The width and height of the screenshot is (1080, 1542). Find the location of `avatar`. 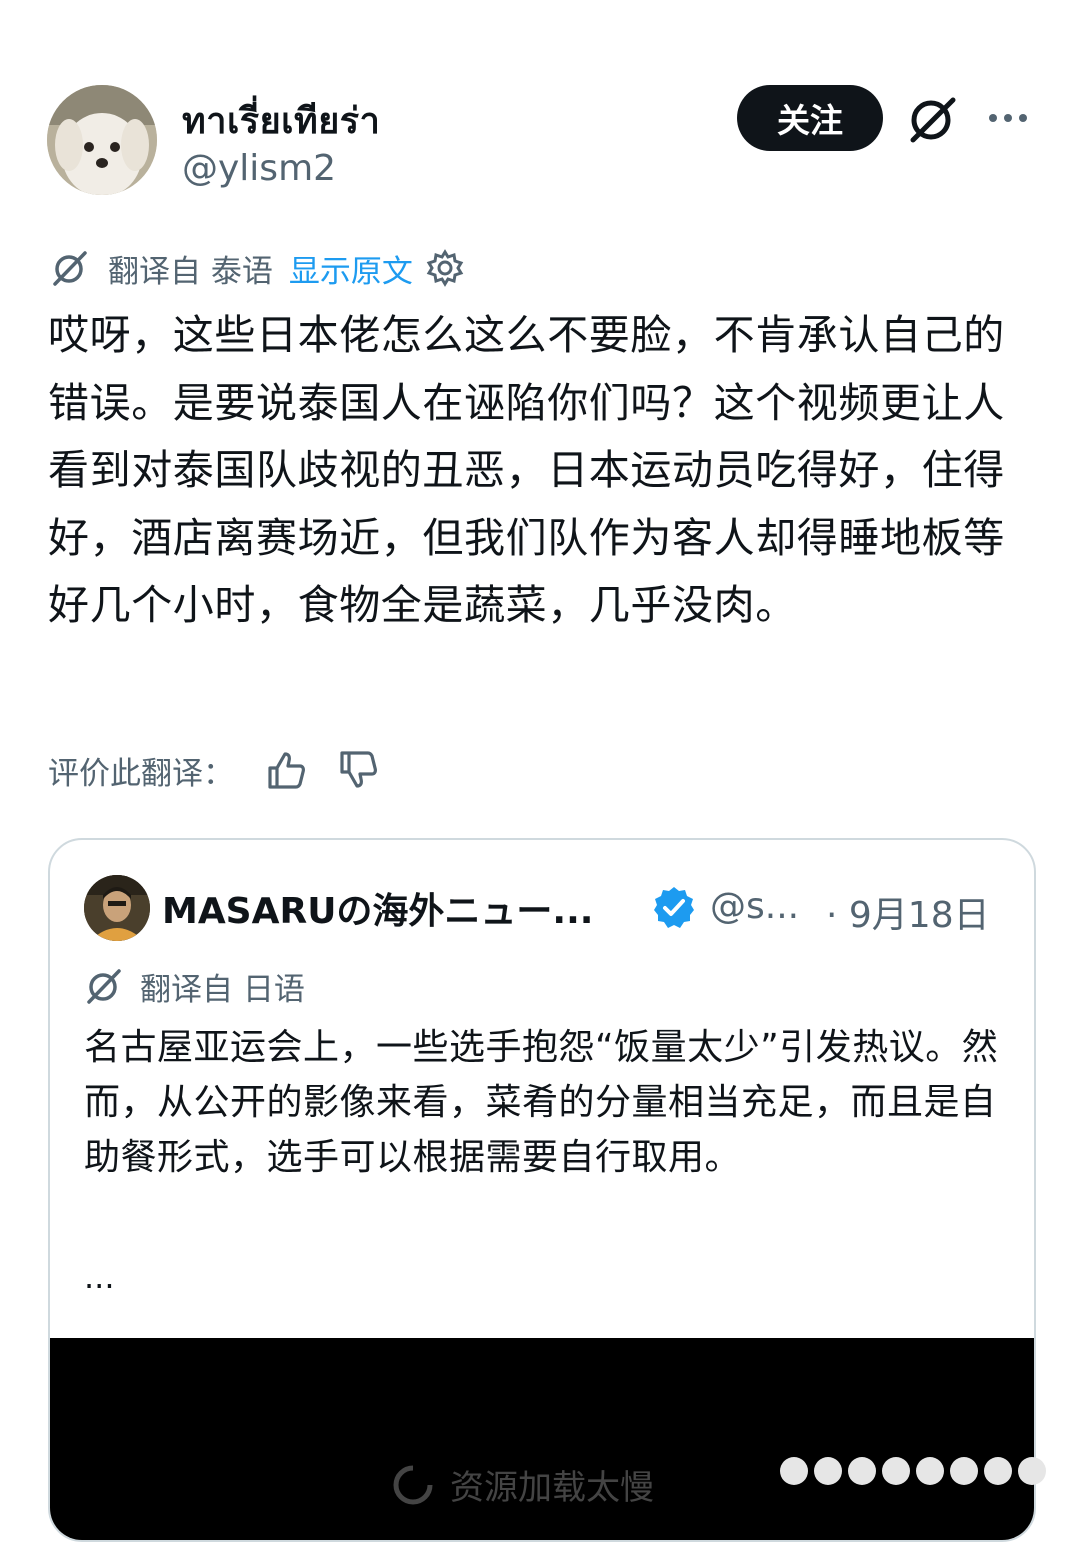

avatar is located at coordinates (102, 140).